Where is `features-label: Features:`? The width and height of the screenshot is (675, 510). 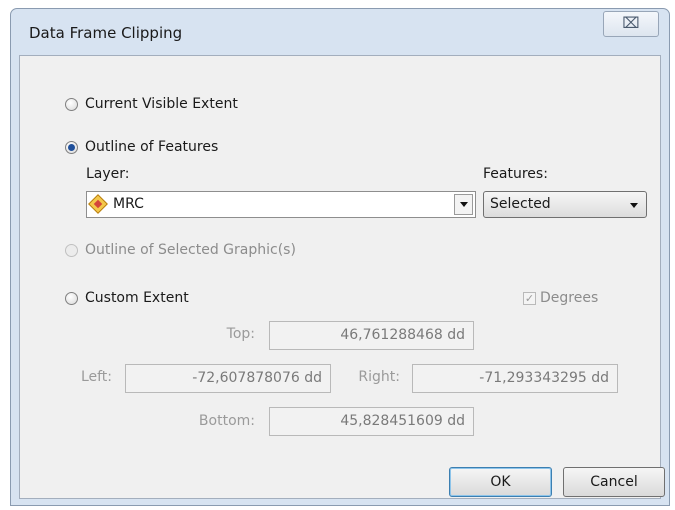 features-label: Features: is located at coordinates (515, 174).